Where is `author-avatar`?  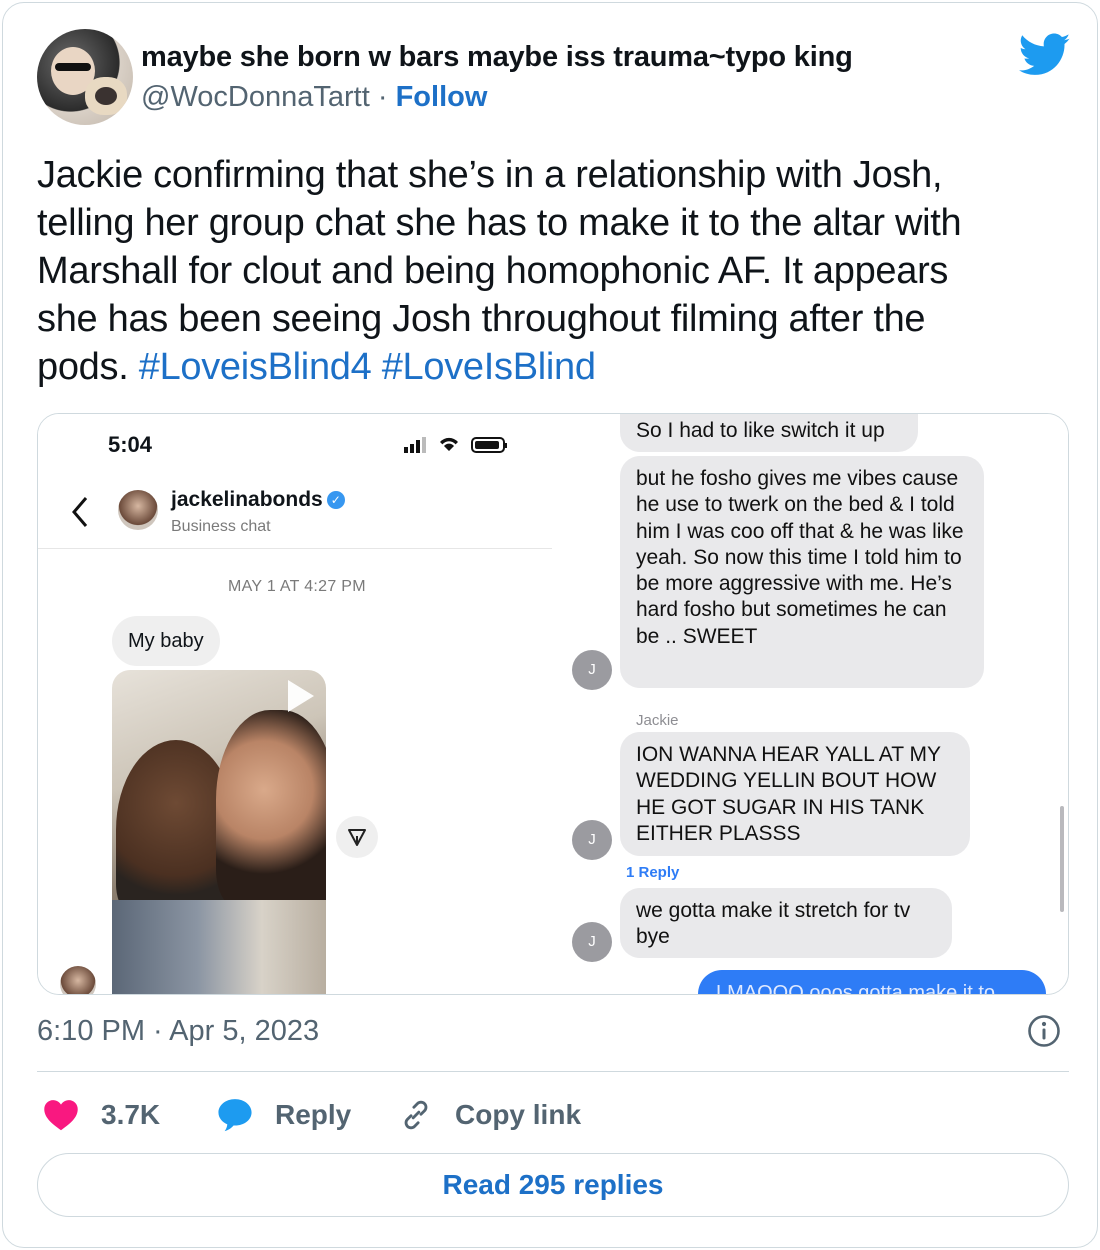 author-avatar is located at coordinates (85, 77).